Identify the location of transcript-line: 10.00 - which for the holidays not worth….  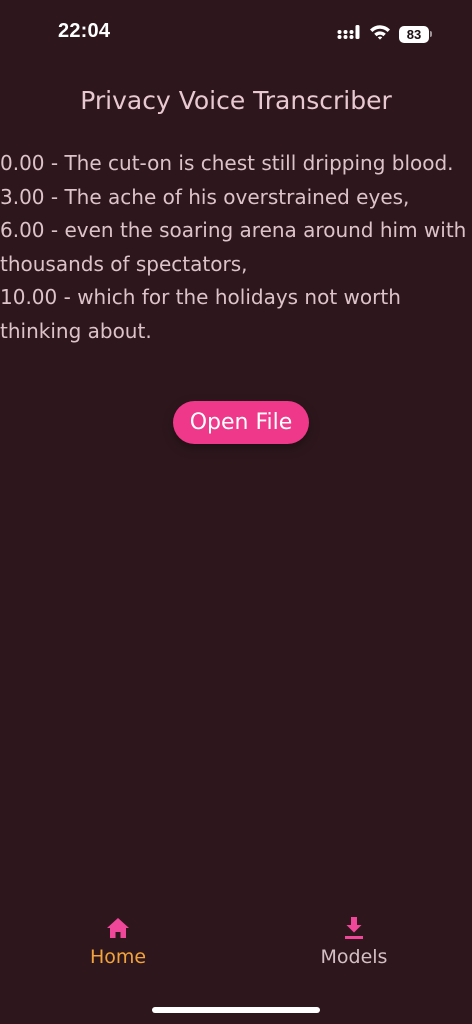
(200, 314).